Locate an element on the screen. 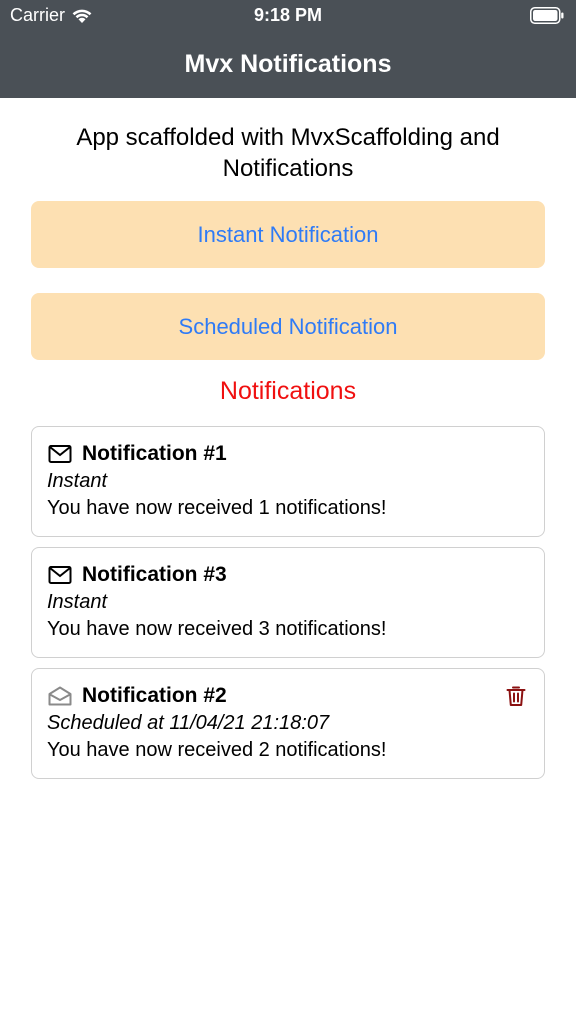  scheduled-notification-button: Scheduled Notification is located at coordinates (288, 326).